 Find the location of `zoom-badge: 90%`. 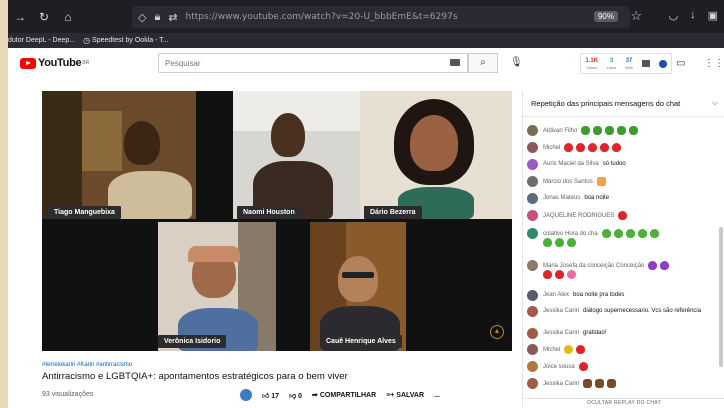

zoom-badge: 90% is located at coordinates (605, 16).